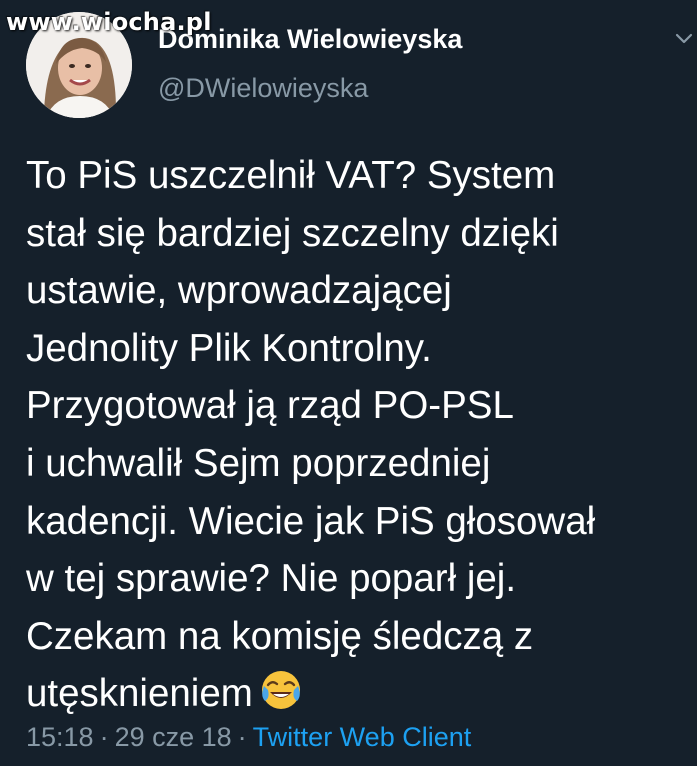 This screenshot has width=697, height=766. I want to click on tweet-line: ustawie, wprowadzającej, so click(239, 291).